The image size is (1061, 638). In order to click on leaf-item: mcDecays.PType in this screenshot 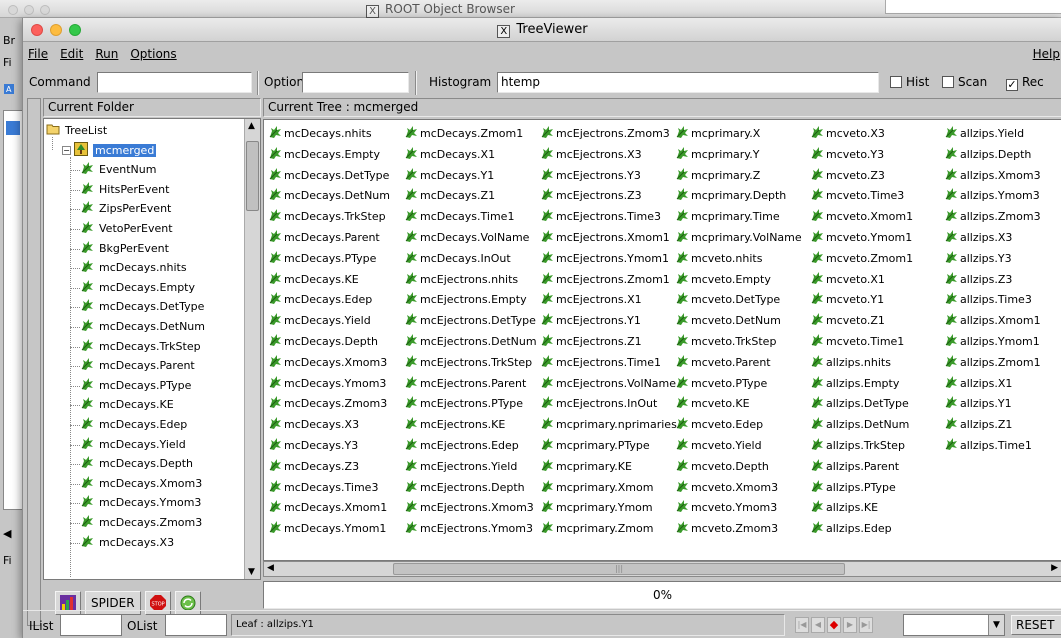, I will do `click(322, 258)`.